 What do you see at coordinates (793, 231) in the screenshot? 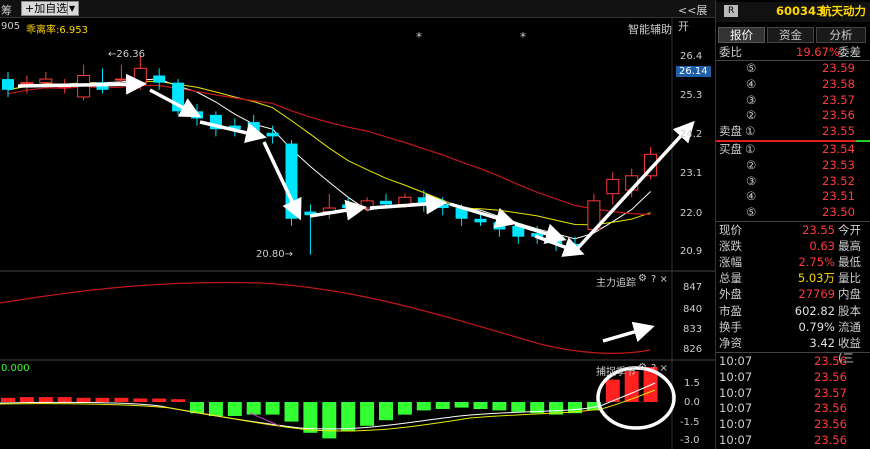
I see `stat-row: 现价 23.55 今开` at bounding box center [793, 231].